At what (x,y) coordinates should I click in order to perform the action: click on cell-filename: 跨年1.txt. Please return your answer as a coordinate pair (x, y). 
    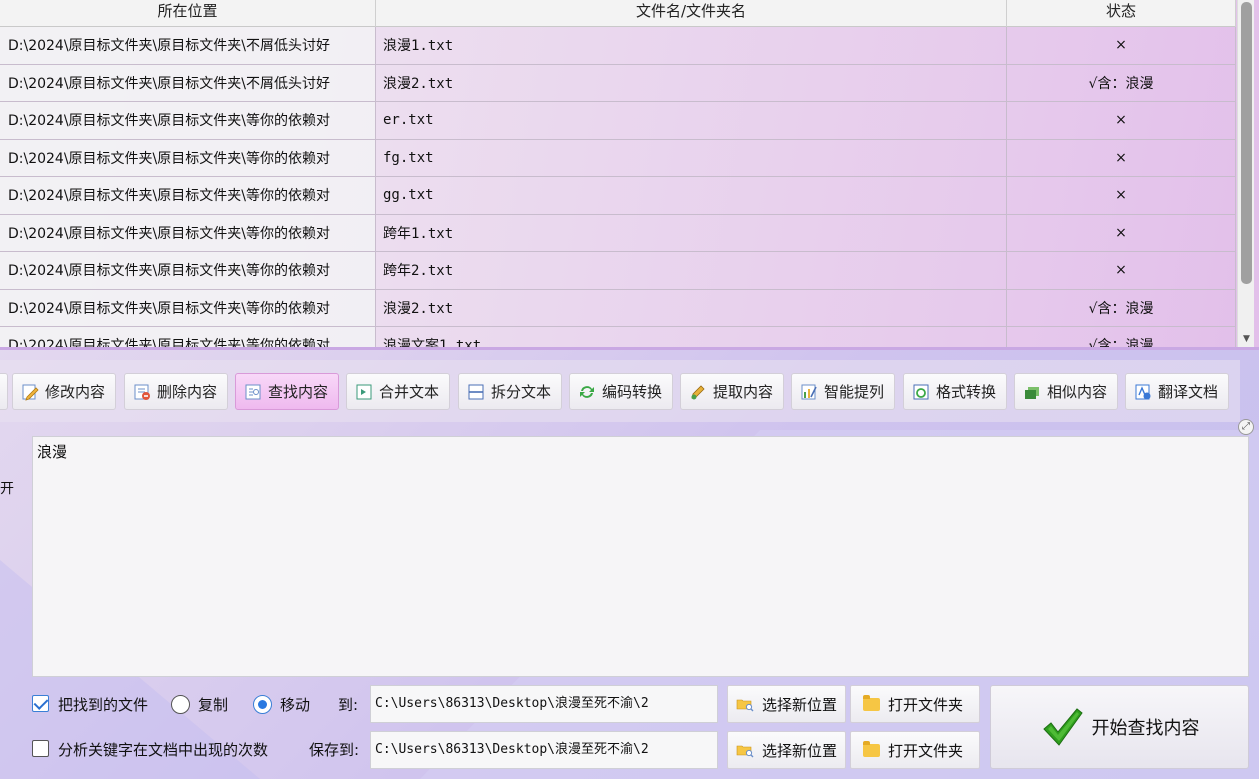
    Looking at the image, I should click on (691, 232).